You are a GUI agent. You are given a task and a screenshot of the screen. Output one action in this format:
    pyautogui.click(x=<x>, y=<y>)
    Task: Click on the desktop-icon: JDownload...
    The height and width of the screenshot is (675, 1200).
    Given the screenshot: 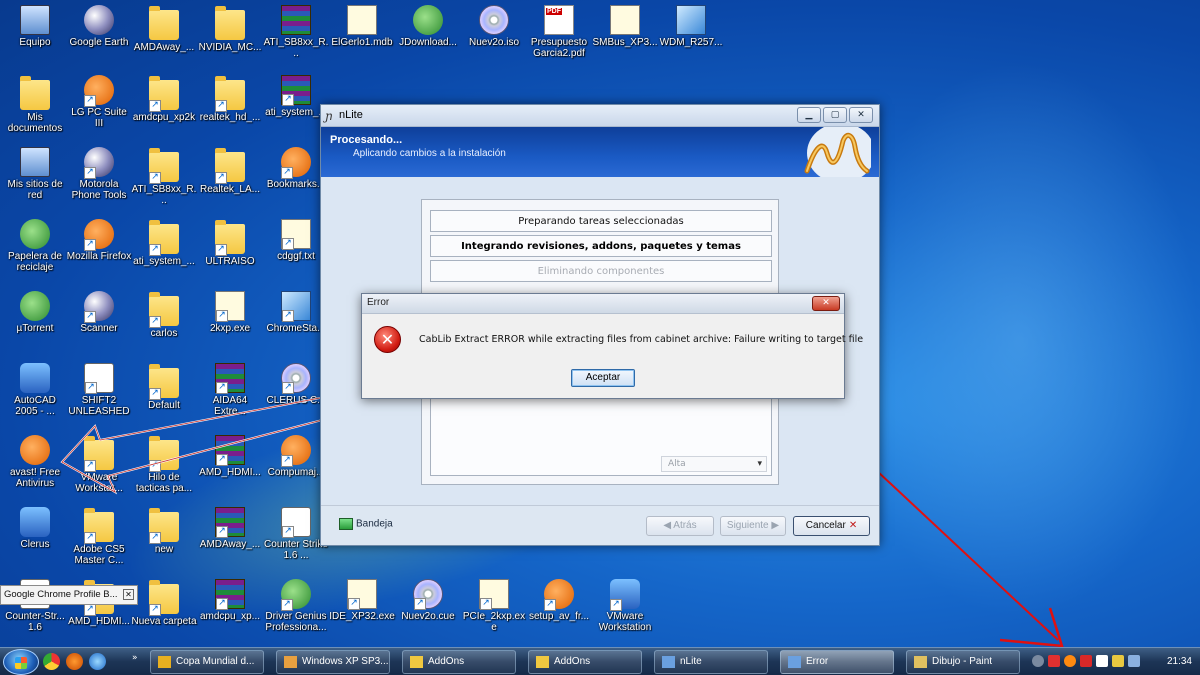 What is the action you would take?
    pyautogui.click(x=428, y=37)
    